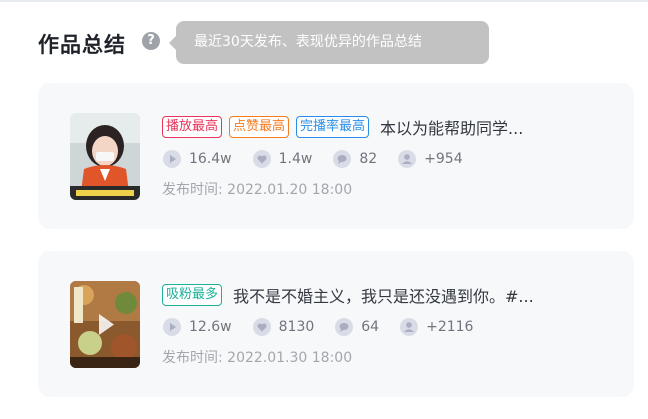 This screenshot has width=648, height=419. Describe the element at coordinates (327, 327) in the screenshot. I see `work-stats: 12.6w 8130 64 +2116` at that location.